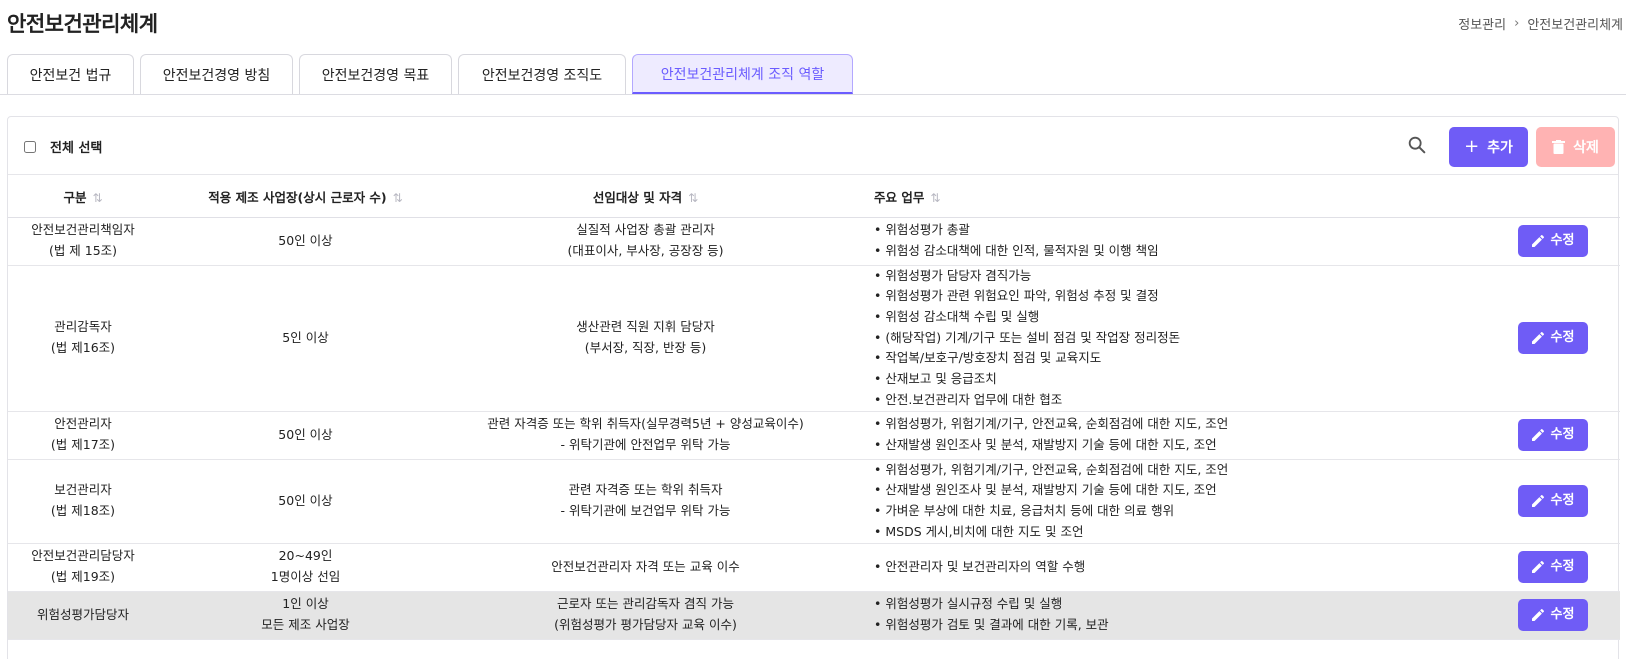  What do you see at coordinates (83, 576) in the screenshot?
I see `cell-category-line: (법 제19조)` at bounding box center [83, 576].